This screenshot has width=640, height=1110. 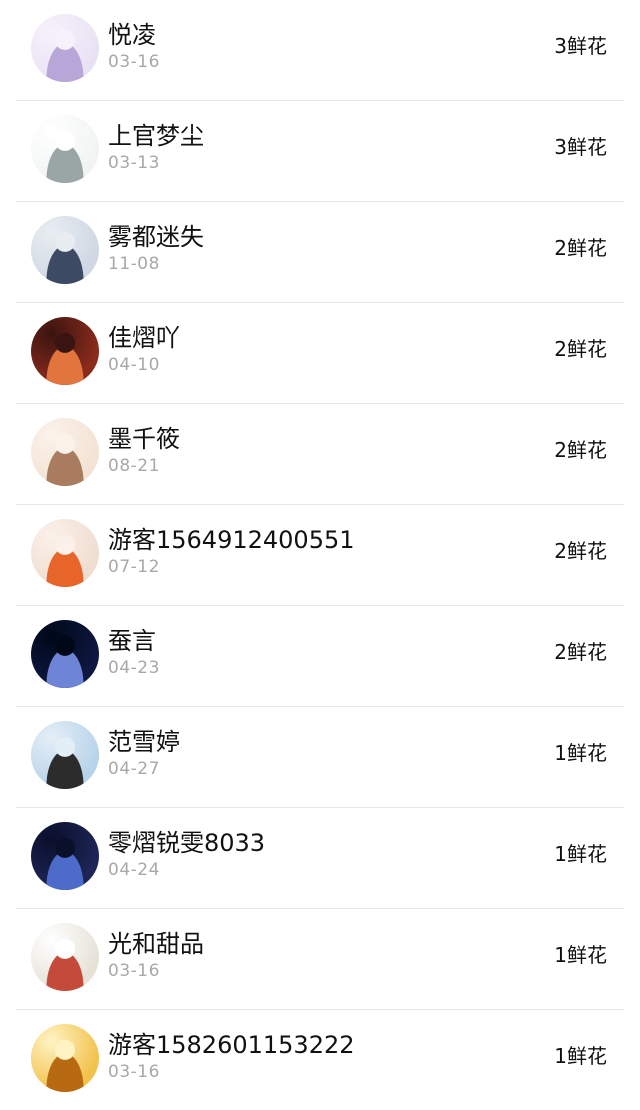 I want to click on list-item: 游客1564912400551 07-12 2鲜花, so click(x=320, y=555).